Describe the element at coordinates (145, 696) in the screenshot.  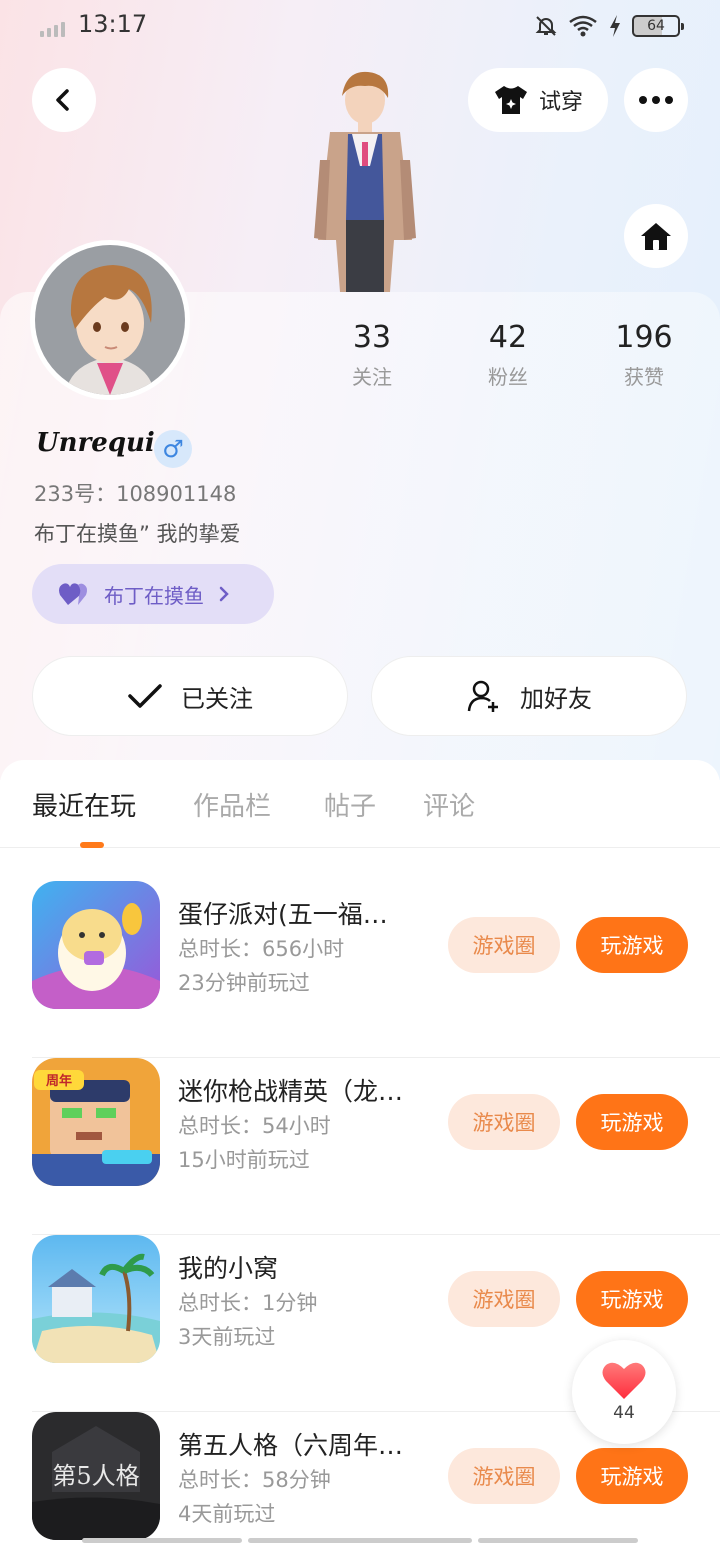
I see `check-icon` at that location.